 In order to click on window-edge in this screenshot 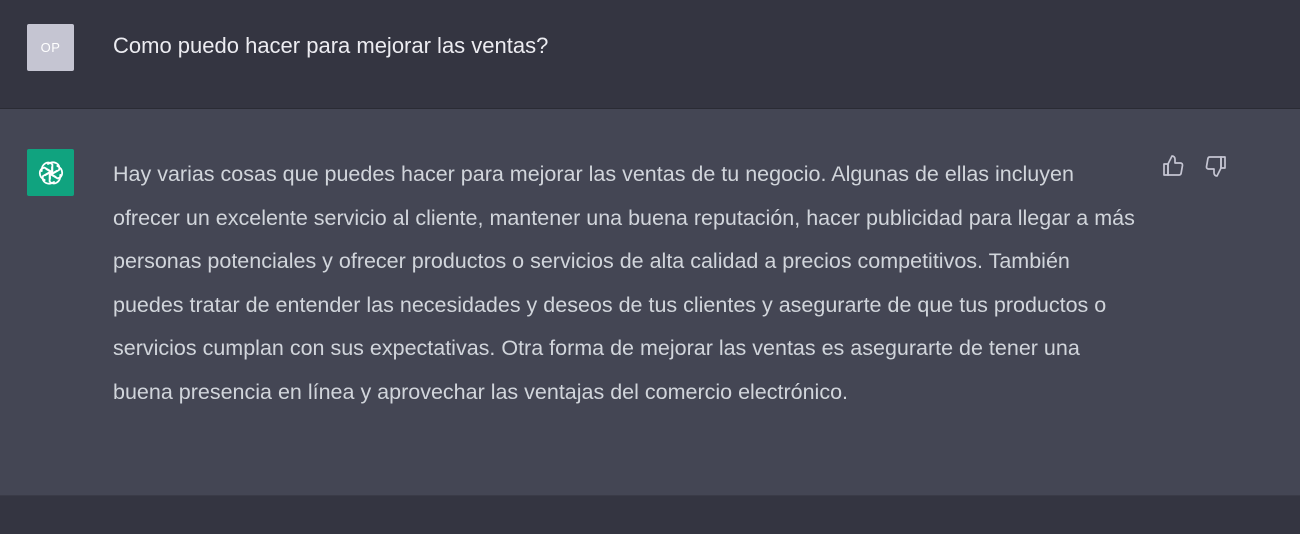, I will do `click(1302, 267)`.